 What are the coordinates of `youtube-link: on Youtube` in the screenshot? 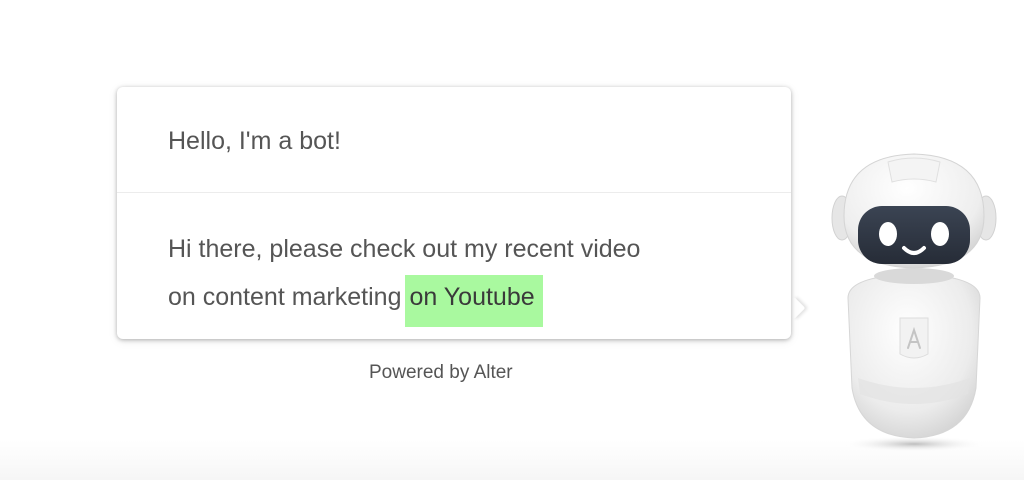 It's located at (474, 301).